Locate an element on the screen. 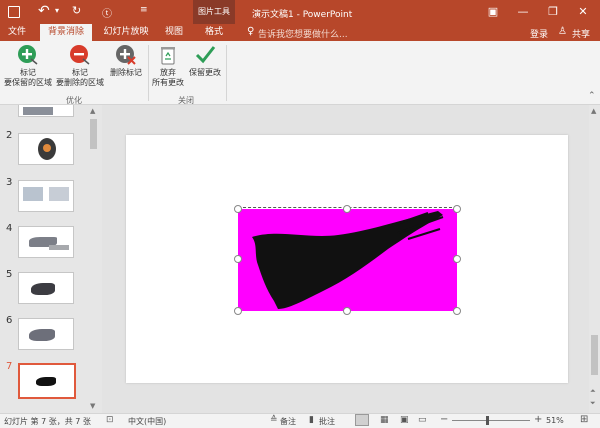 The width and height of the screenshot is (600, 428). slide-sorter-icon: ▦ is located at coordinates (384, 420).